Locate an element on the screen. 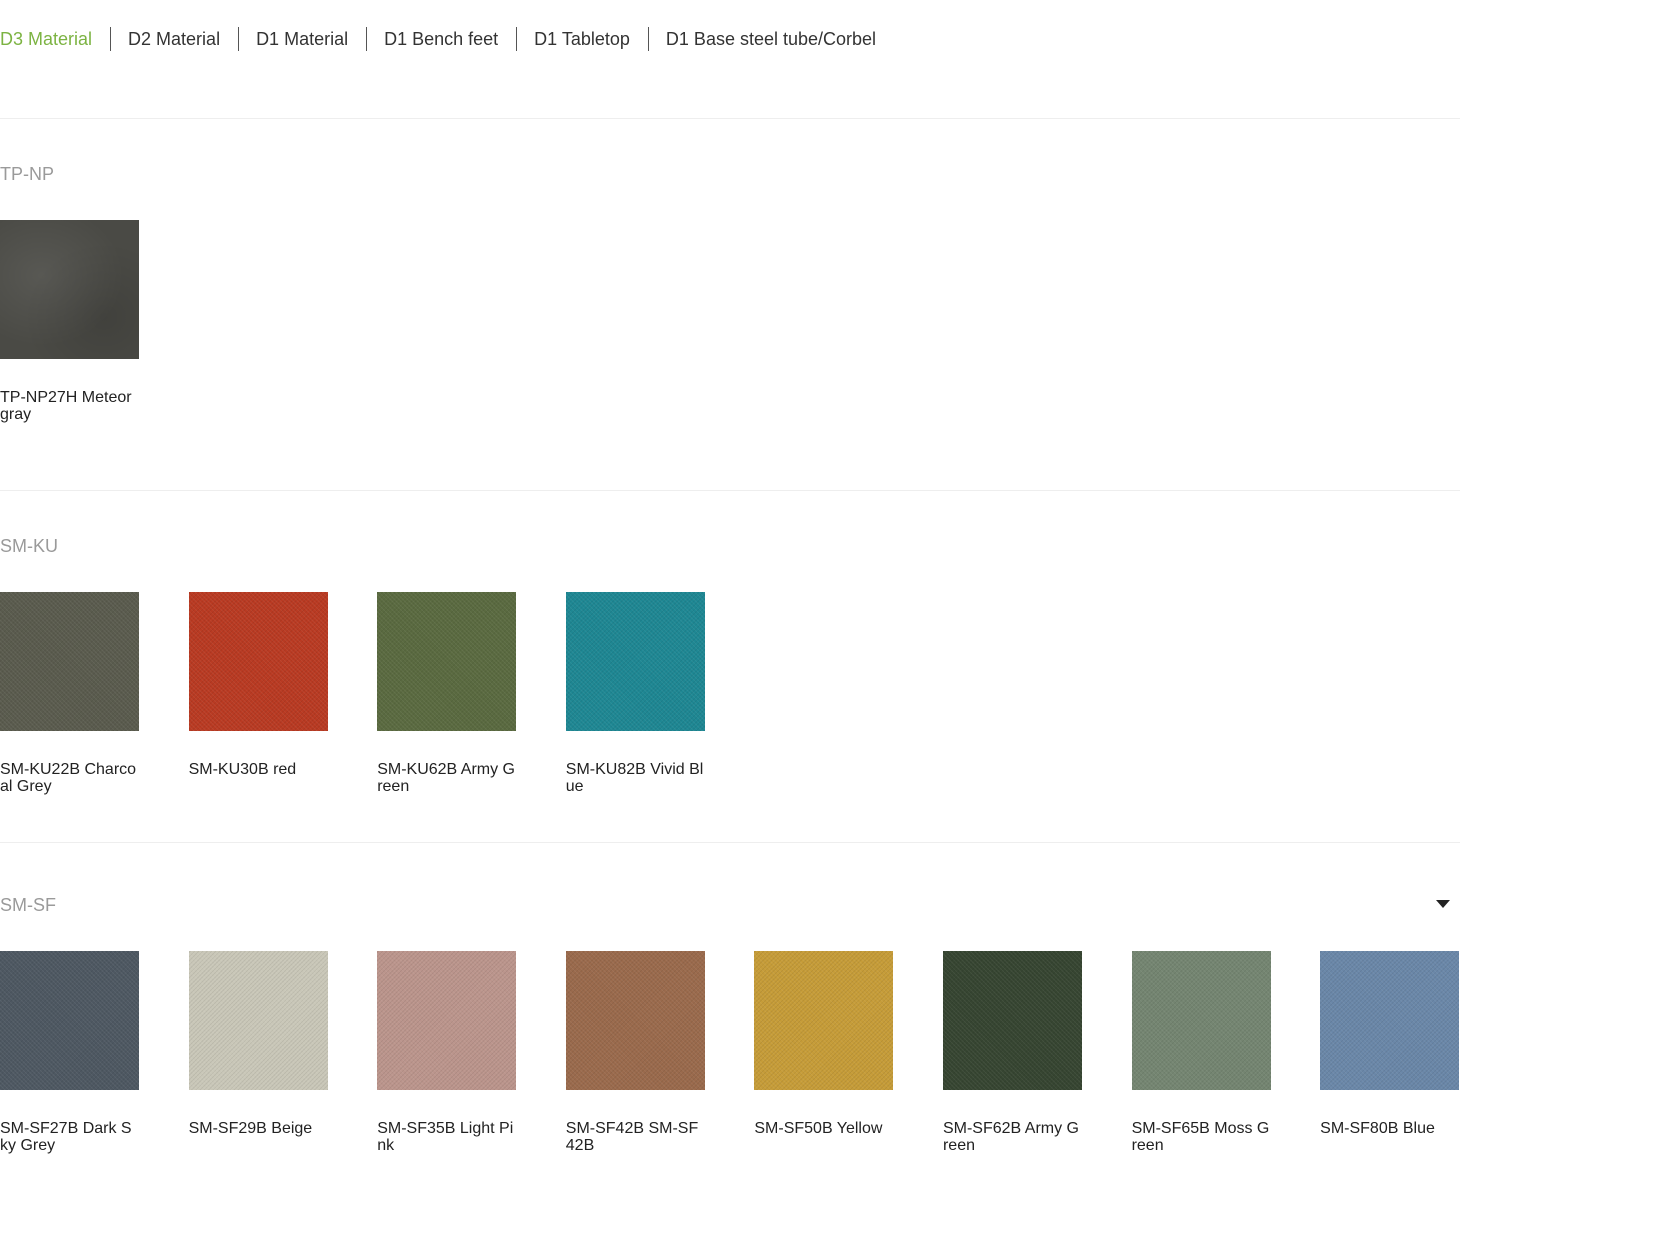  caret-down-icon is located at coordinates (1443, 904).